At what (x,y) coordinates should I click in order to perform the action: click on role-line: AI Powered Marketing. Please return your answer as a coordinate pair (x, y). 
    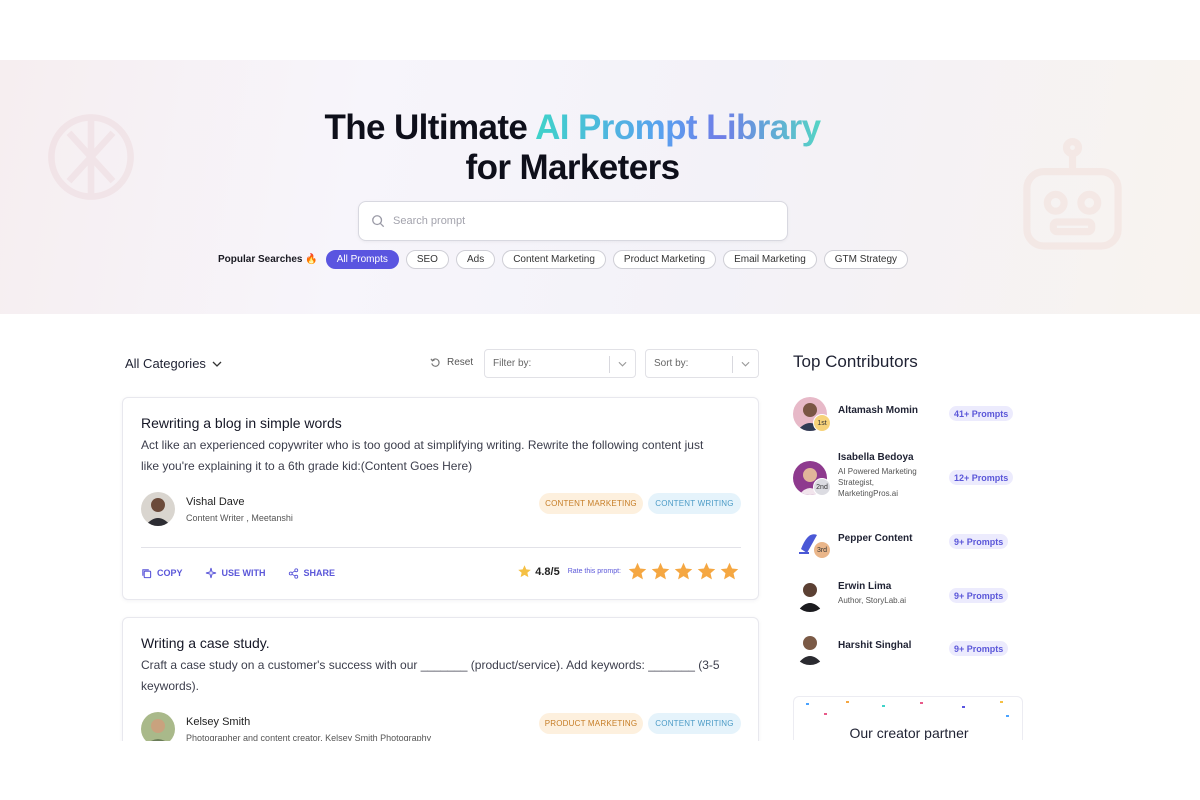
    Looking at the image, I should click on (877, 471).